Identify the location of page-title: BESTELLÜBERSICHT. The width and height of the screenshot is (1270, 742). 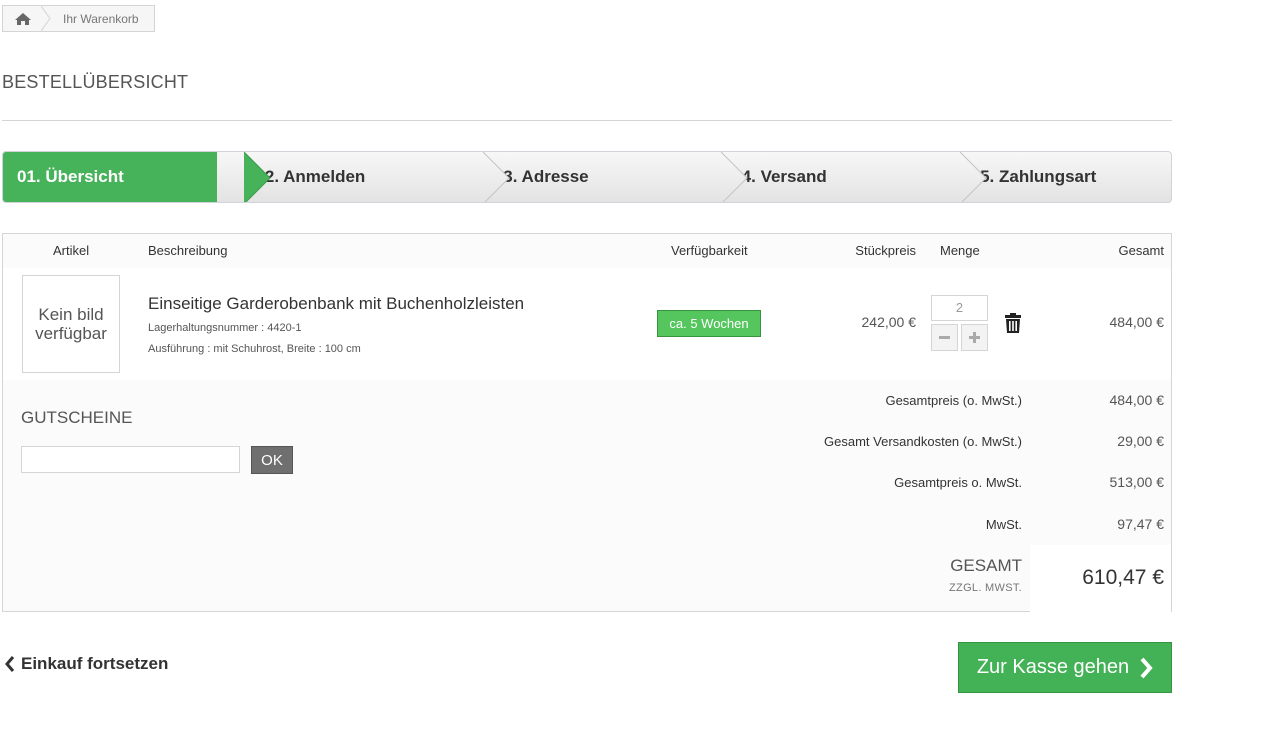
(95, 82).